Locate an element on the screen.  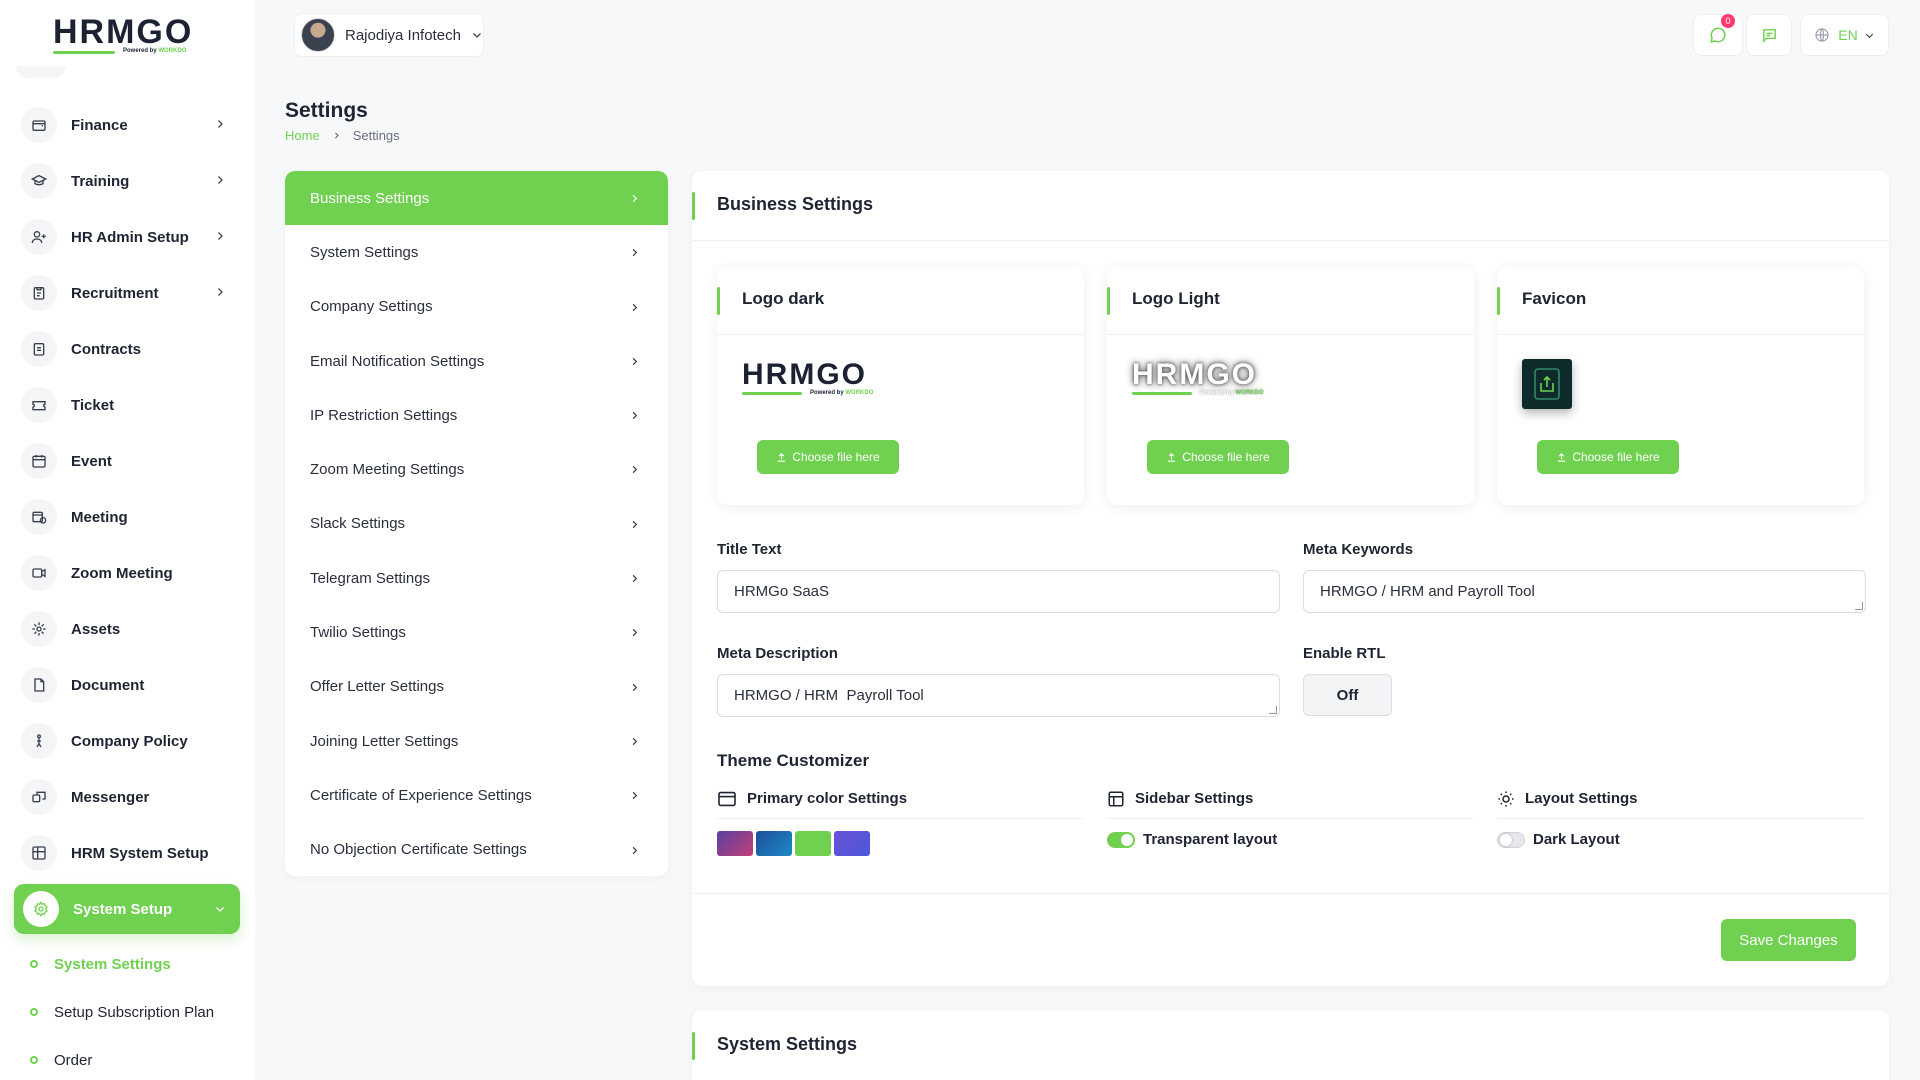
messages-button is located at coordinates (1769, 35).